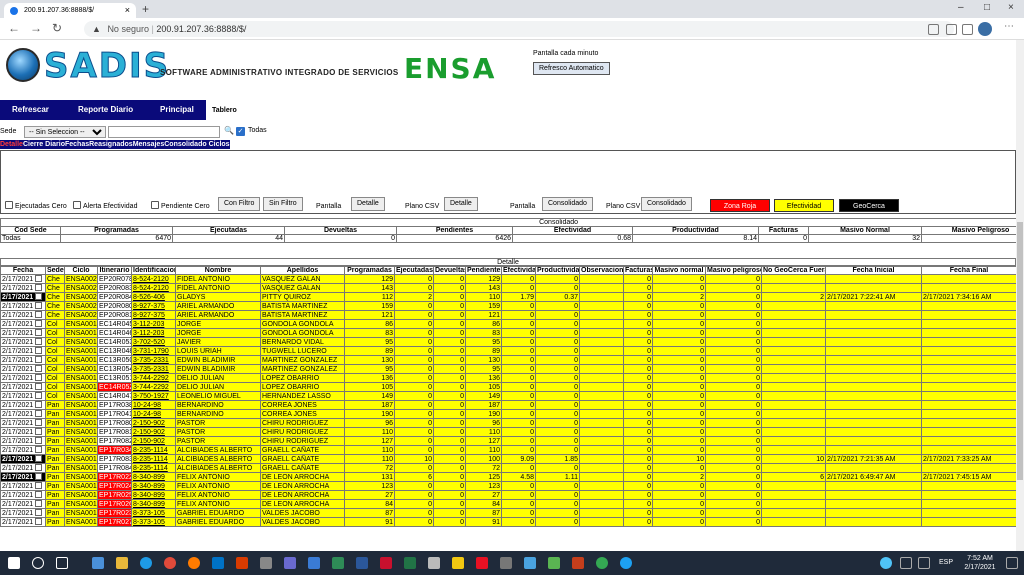  Describe the element at coordinates (578, 563) in the screenshot. I see `powerpoint-icon` at that location.